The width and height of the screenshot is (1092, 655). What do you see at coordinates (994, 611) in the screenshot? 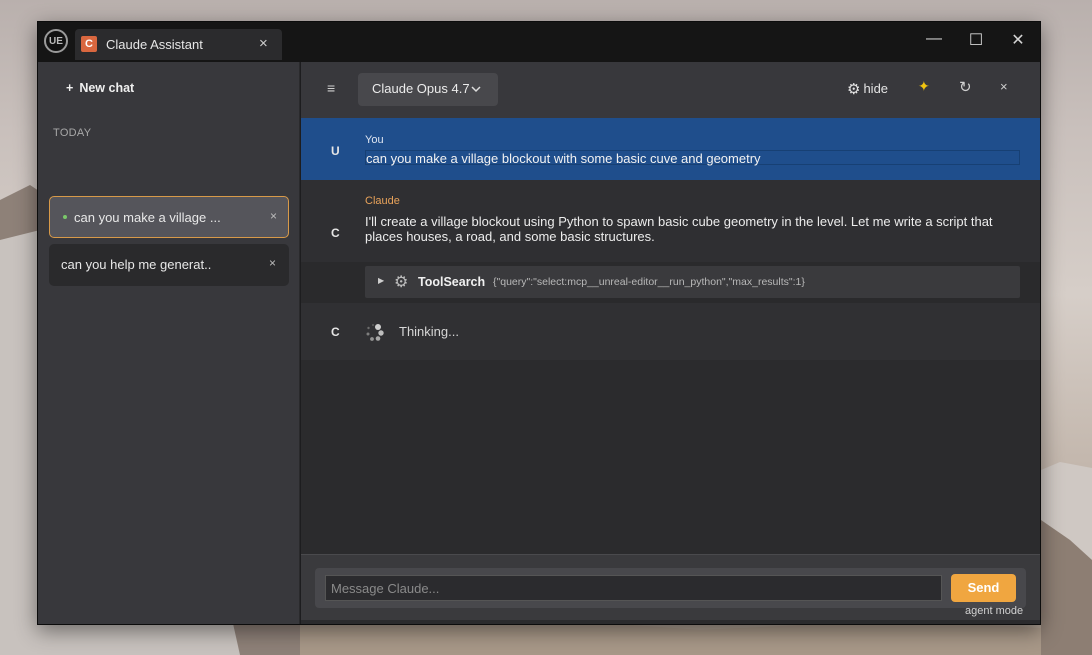
I see `agent-mode-label: agent mode` at bounding box center [994, 611].